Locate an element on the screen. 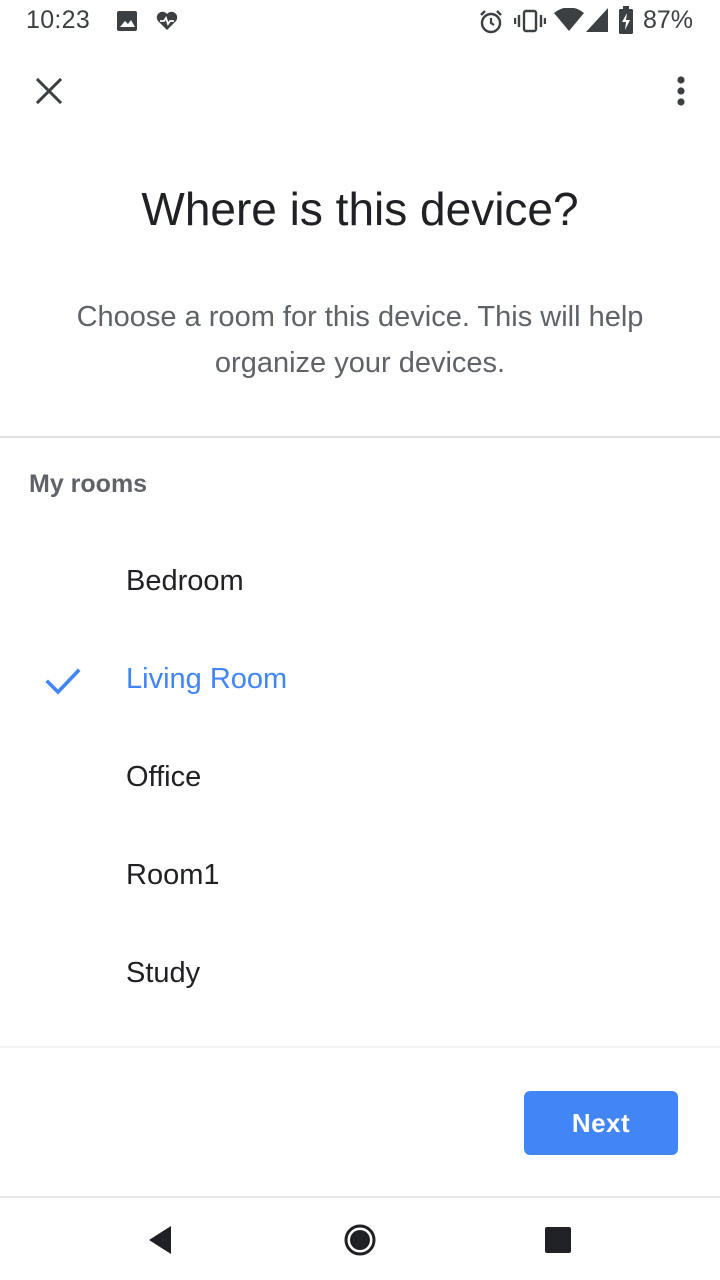 The height and width of the screenshot is (1280, 720). close-icon is located at coordinates (49, 91).